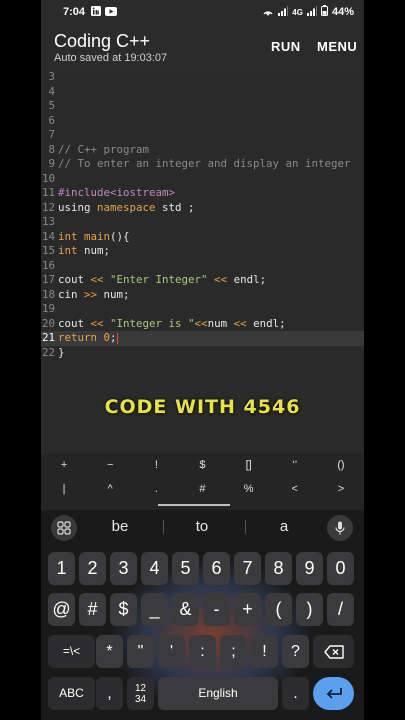 The width and height of the screenshot is (405, 720). I want to click on backspace-key, so click(333, 651).